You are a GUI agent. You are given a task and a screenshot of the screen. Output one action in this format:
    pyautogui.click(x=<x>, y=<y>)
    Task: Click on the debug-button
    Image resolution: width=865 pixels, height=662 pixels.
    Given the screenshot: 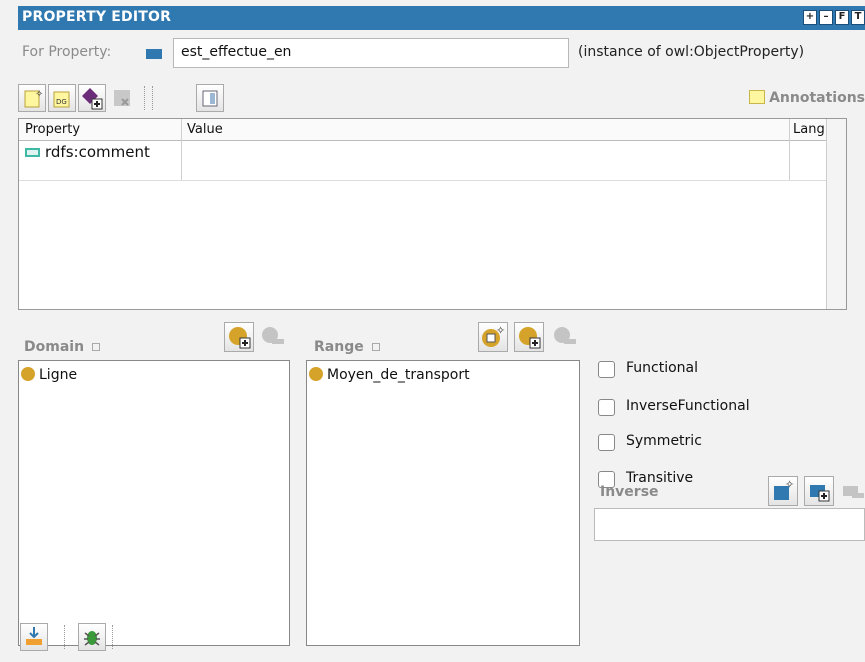 What is the action you would take?
    pyautogui.click(x=92, y=637)
    